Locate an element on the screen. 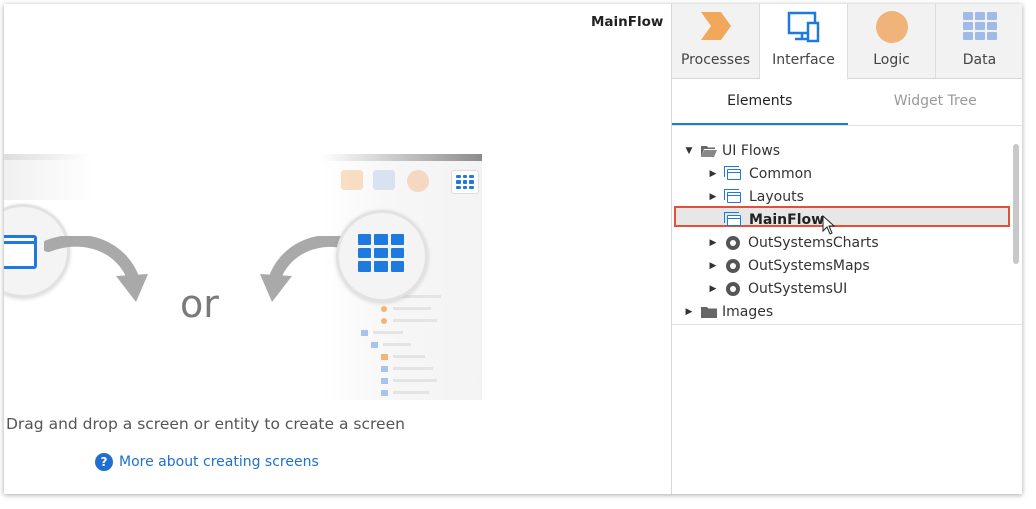  tab-processes: Processes is located at coordinates (716, 41).